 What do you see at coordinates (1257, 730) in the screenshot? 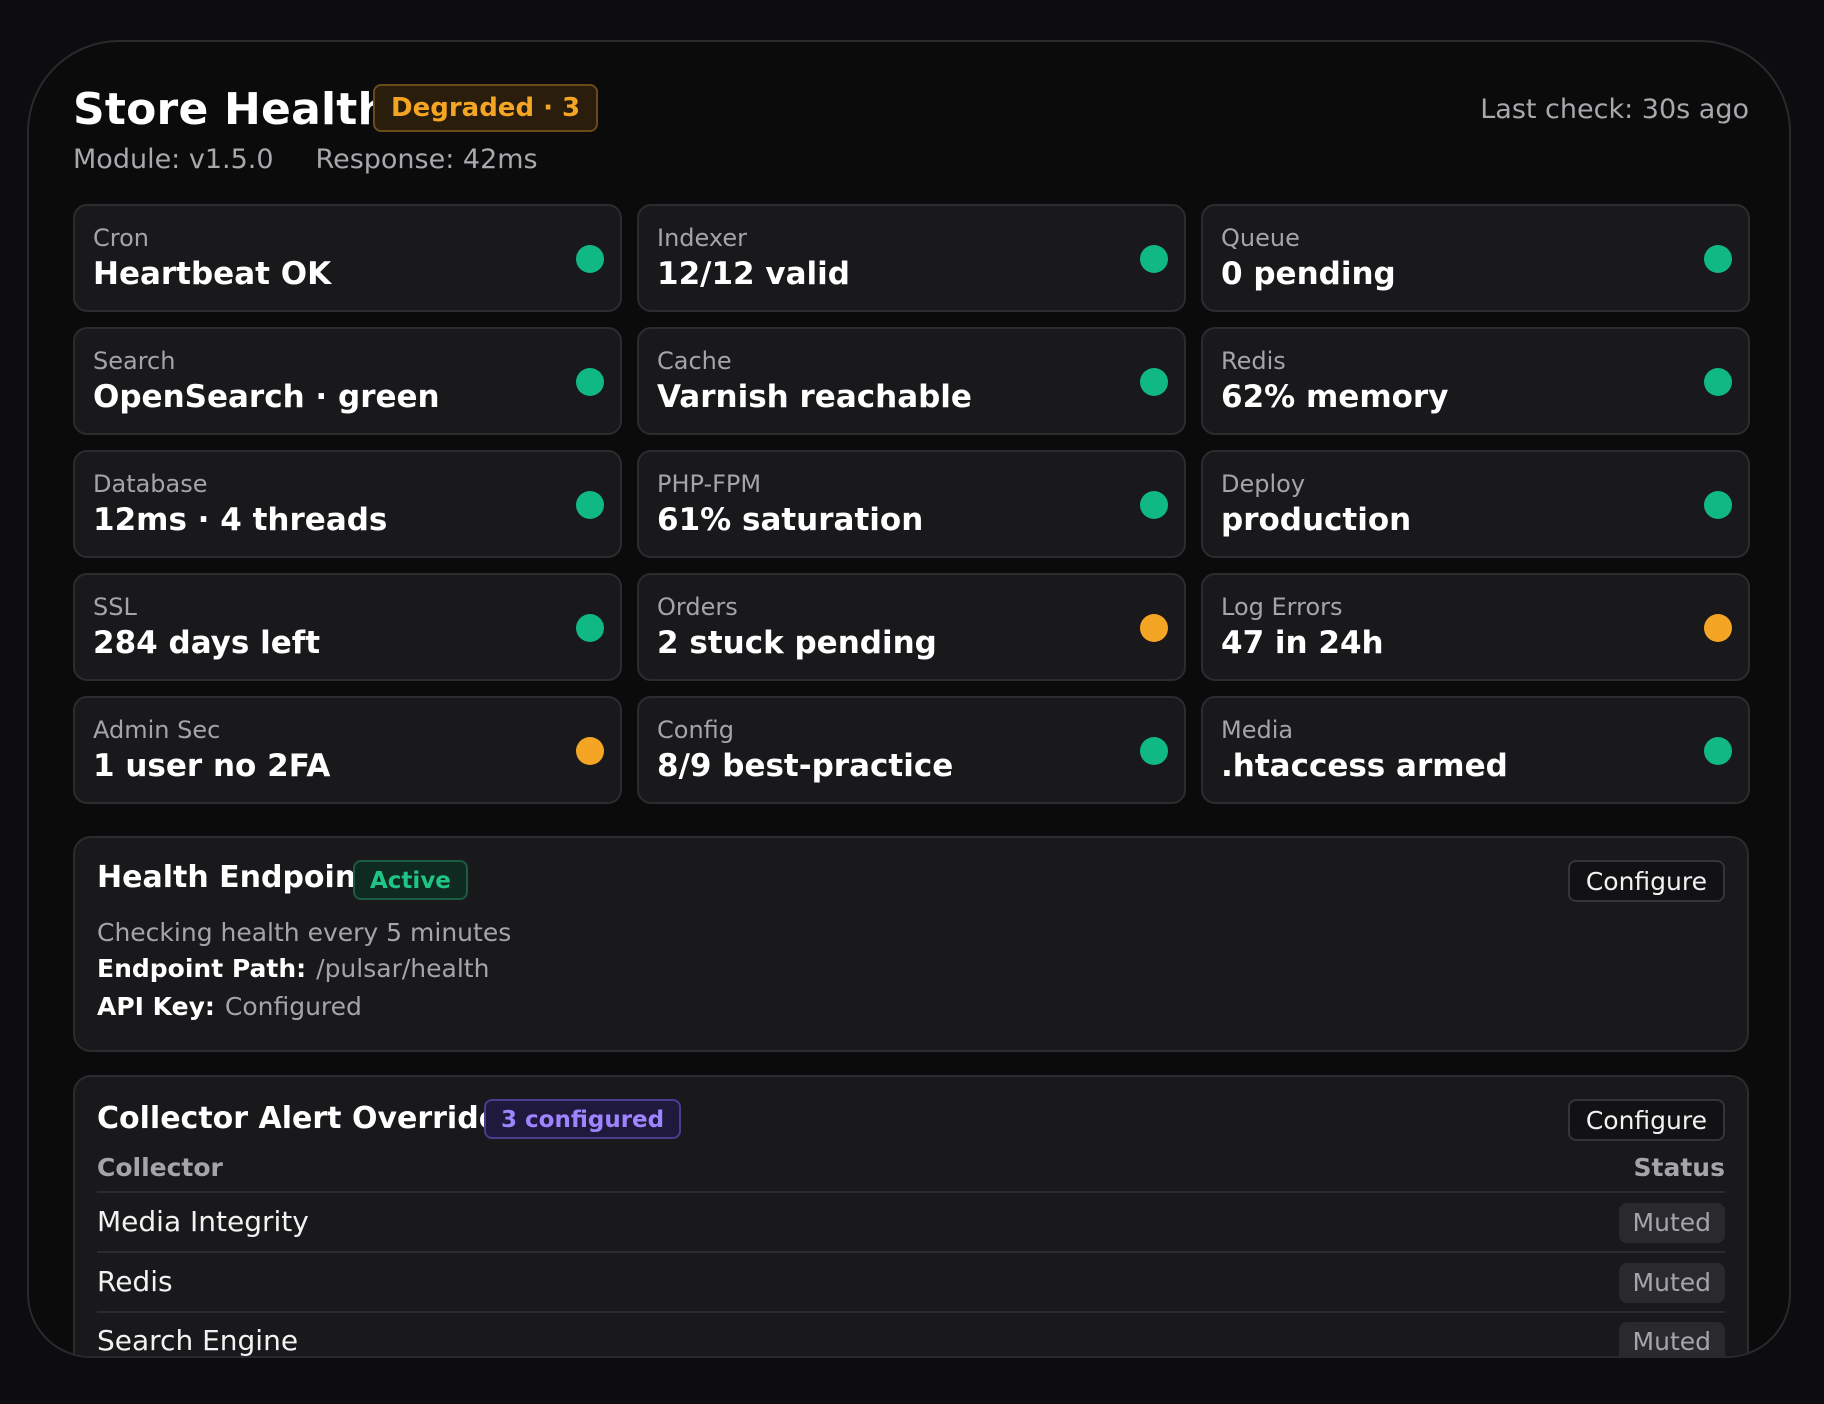
I see `check-label: Media` at bounding box center [1257, 730].